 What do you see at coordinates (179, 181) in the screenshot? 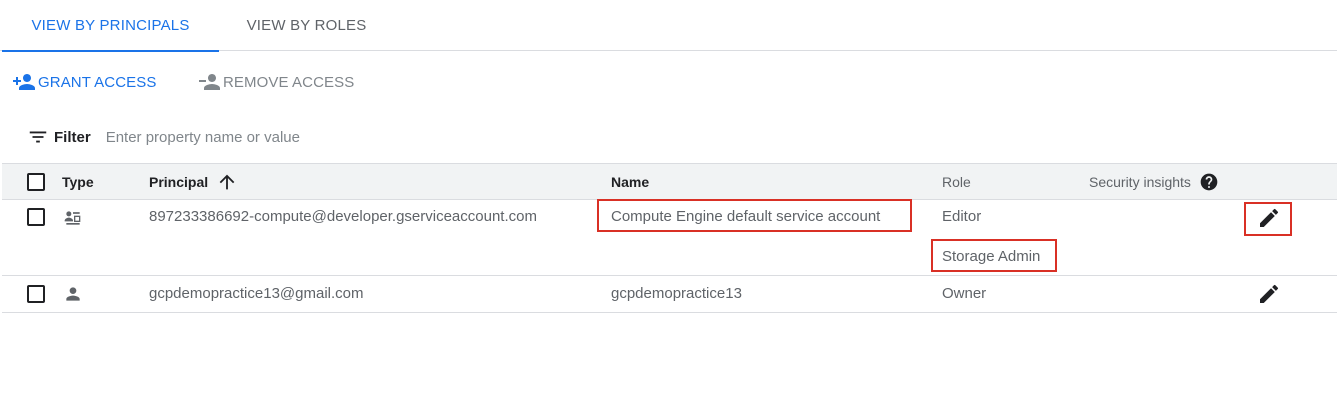
I see `column-header-principal-label: Principal` at bounding box center [179, 181].